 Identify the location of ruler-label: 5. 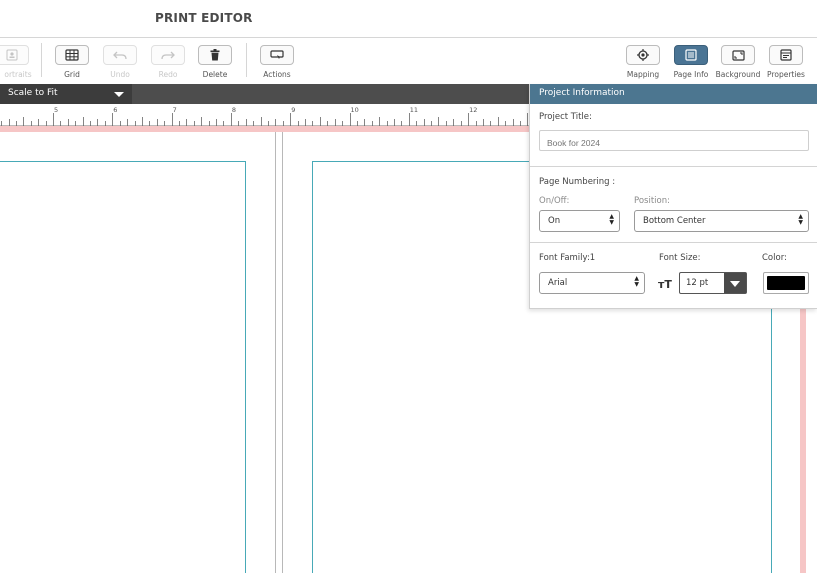
(56, 110).